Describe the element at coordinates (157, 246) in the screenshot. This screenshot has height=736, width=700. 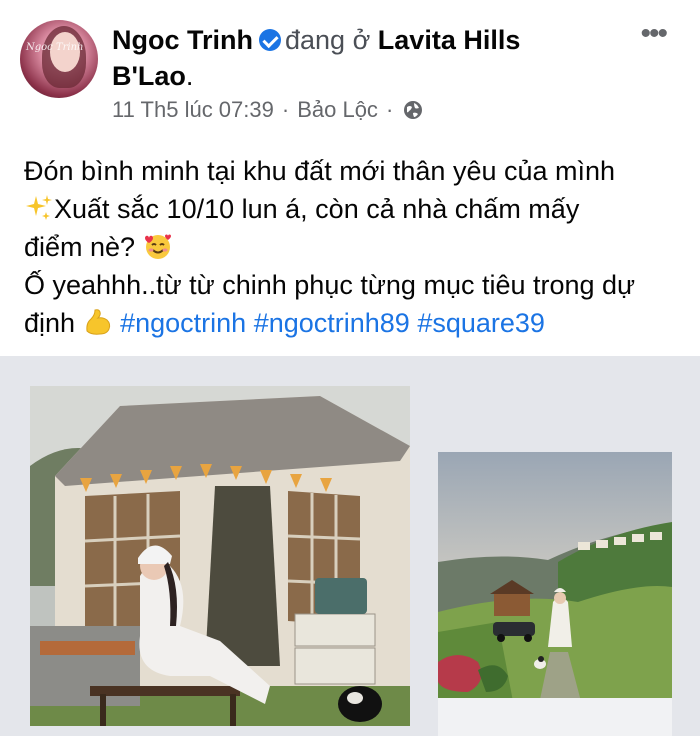
I see `smiling-face-with-hearts-emoji` at that location.